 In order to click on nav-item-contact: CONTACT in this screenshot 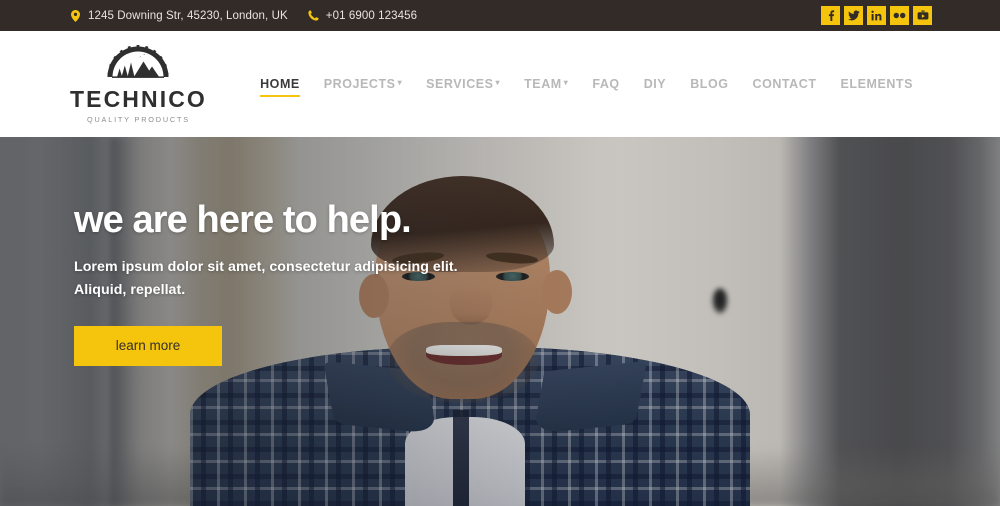, I will do `click(785, 84)`.